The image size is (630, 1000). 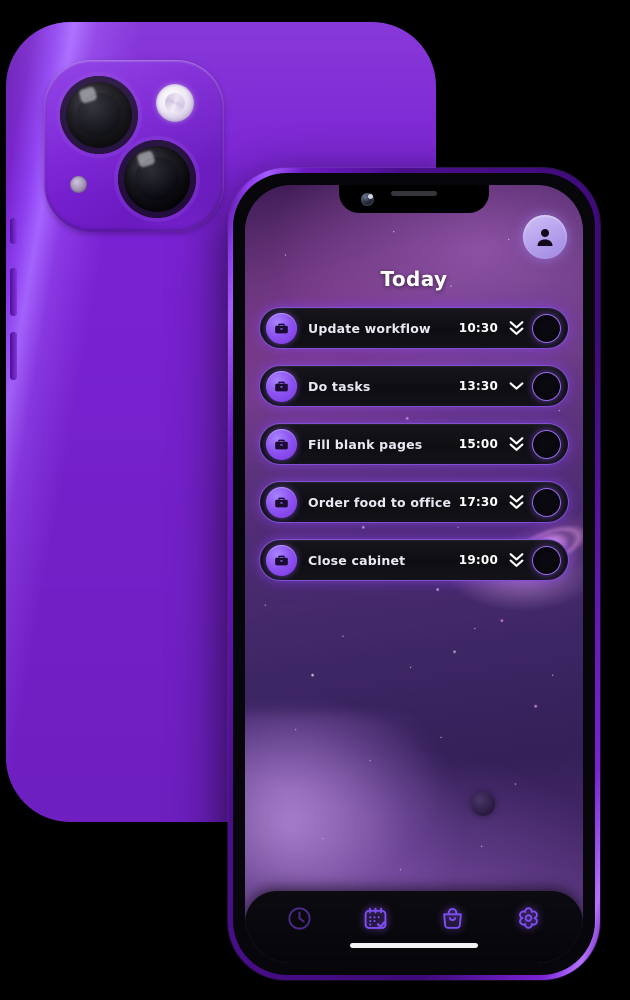 I want to click on profile-avatar-button, so click(x=545, y=237).